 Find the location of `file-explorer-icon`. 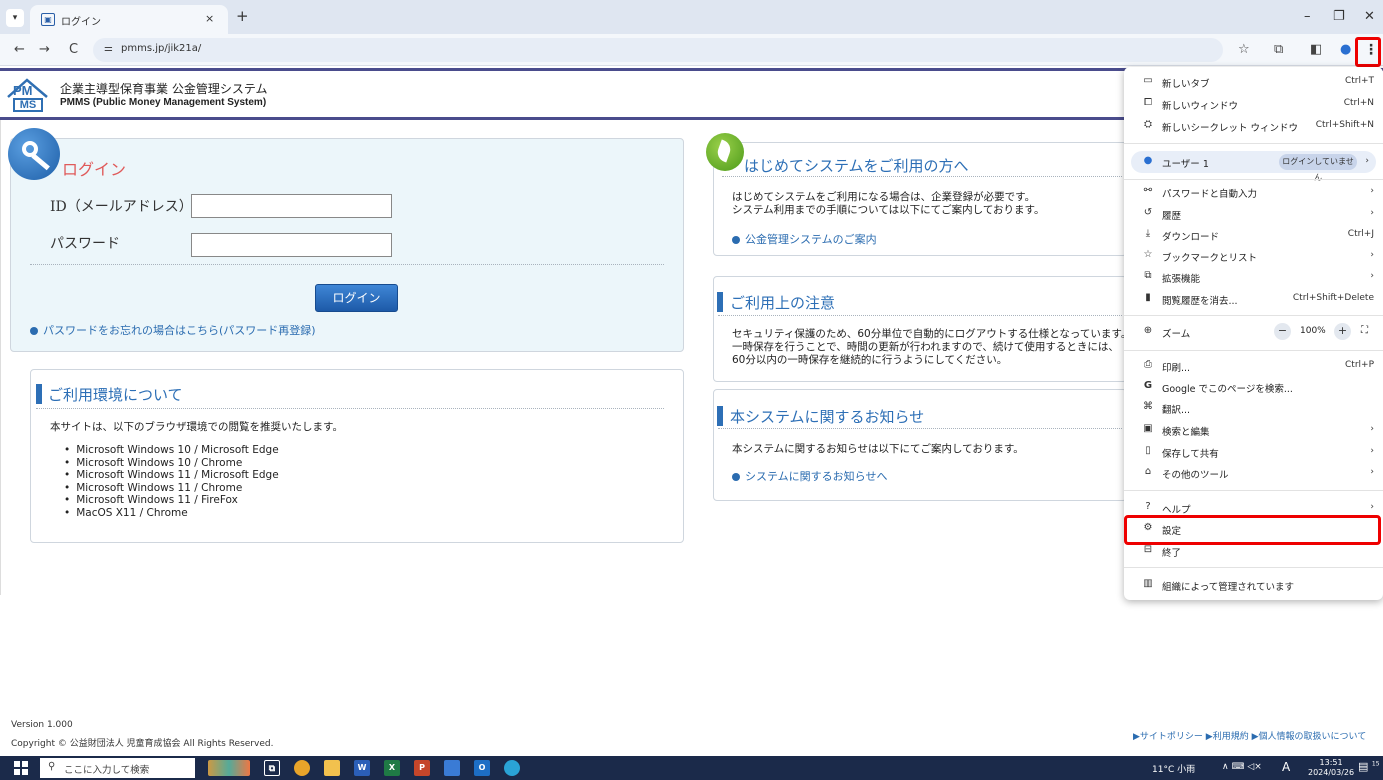

file-explorer-icon is located at coordinates (332, 768).